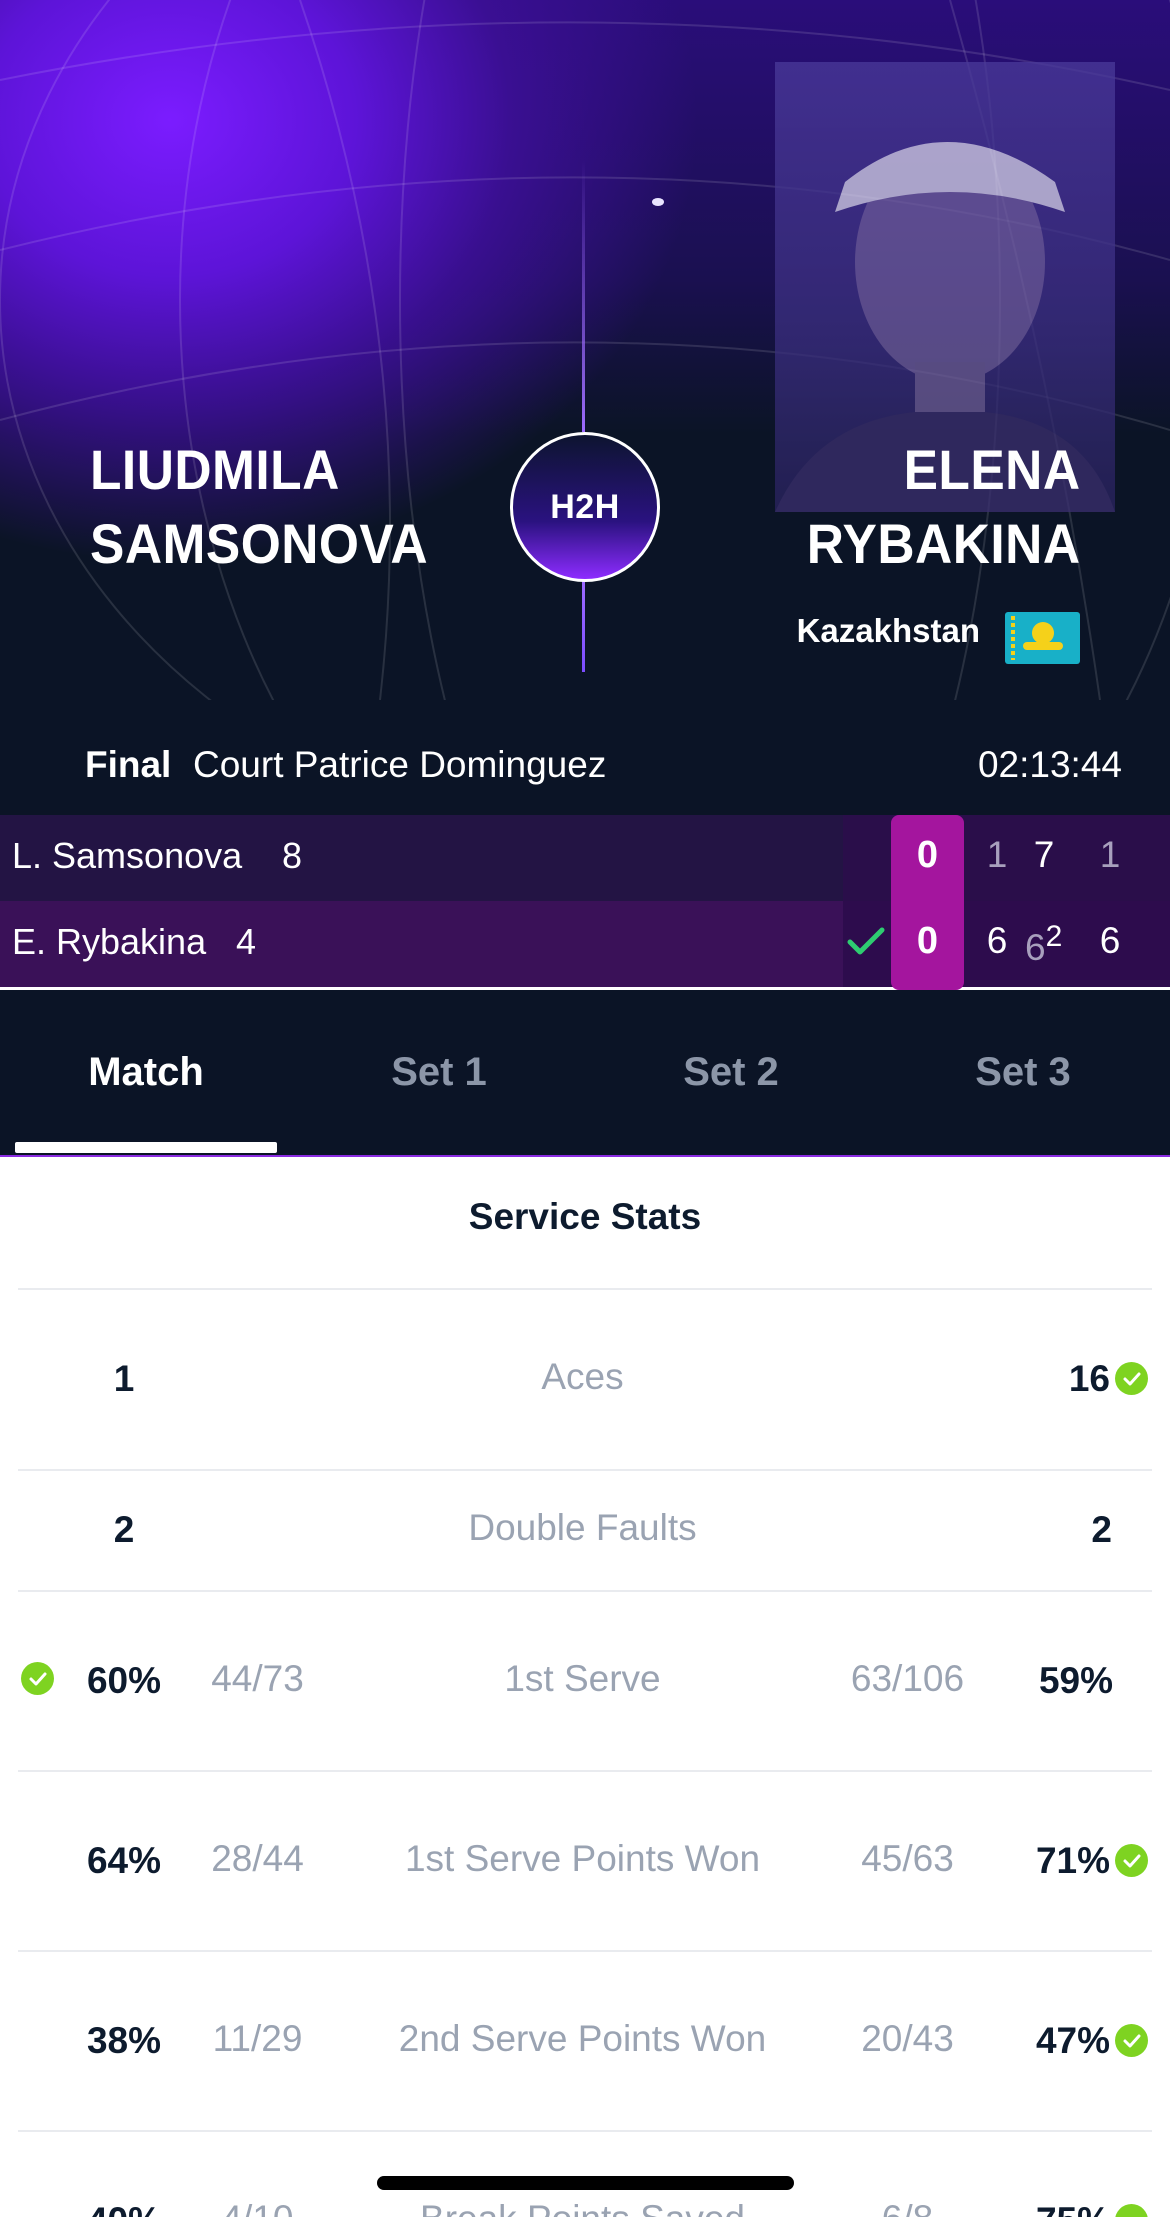 The image size is (1170, 2217). Describe the element at coordinates (246, 941) in the screenshot. I see `score-player-seed: 4` at that location.